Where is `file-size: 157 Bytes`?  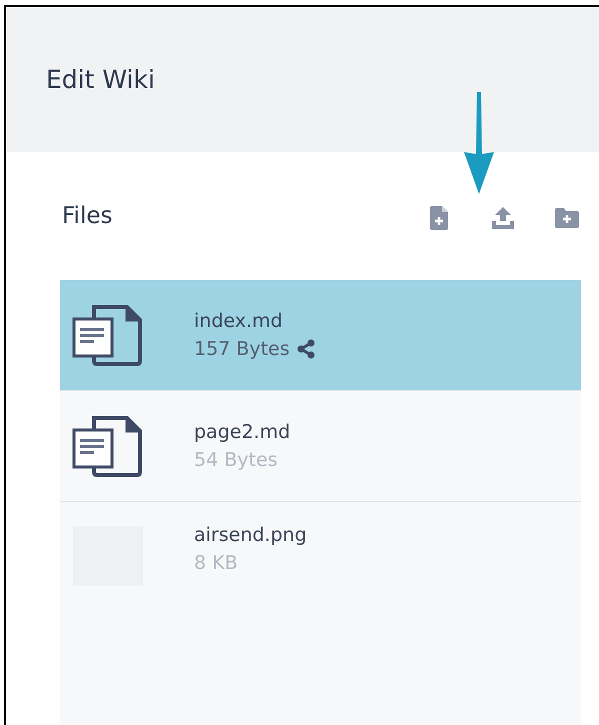
file-size: 157 Bytes is located at coordinates (242, 349).